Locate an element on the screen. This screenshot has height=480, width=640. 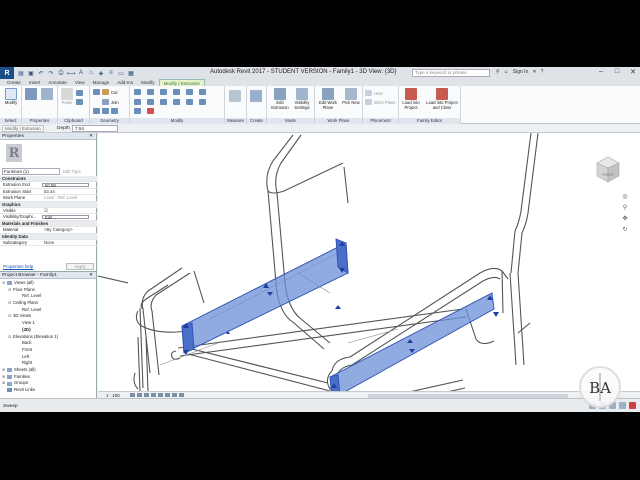
tree-node: ⊟ 3D Views is located at coordinates (48, 316).